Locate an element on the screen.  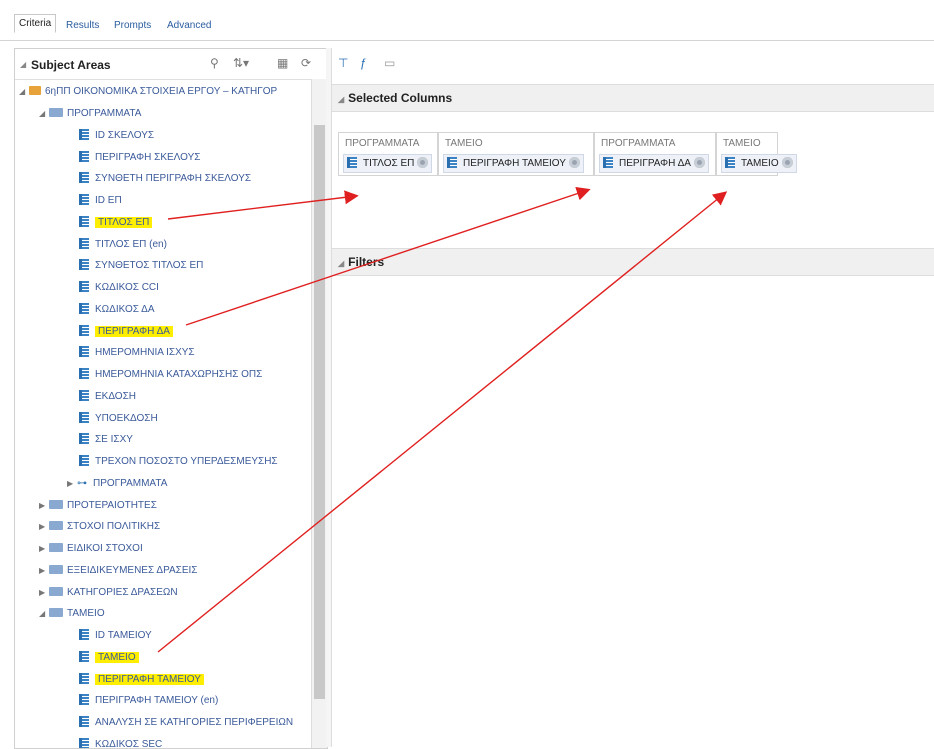
tree-column-item: ΥΠΟΕΚΔΟΣΗ is located at coordinates (118, 419).